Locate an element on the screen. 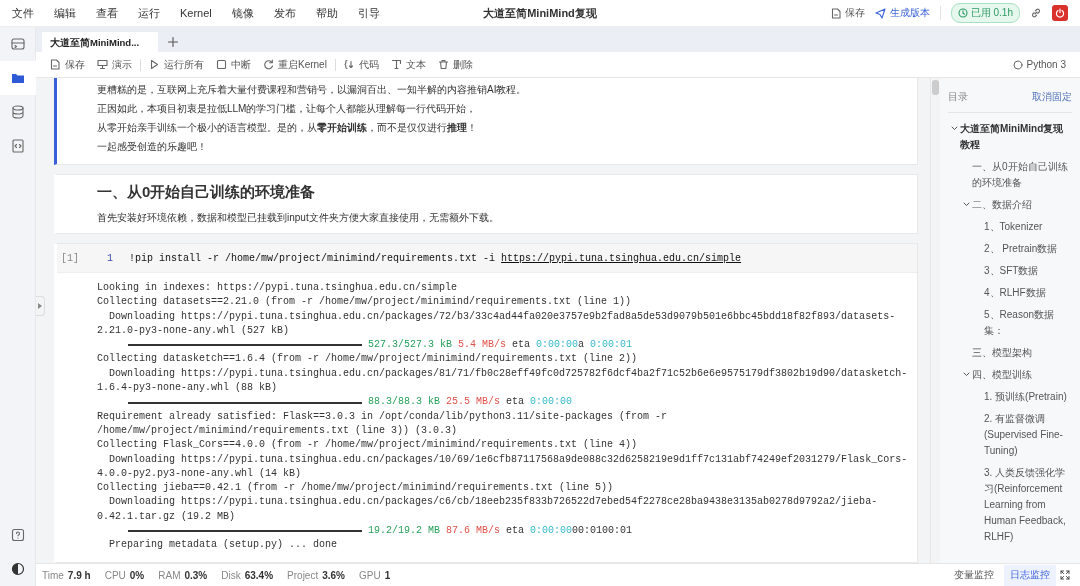 The width and height of the screenshot is (1080, 586). paragraph: 从零开始亲手训练一个极小的语言模型。是的，从零开始训练，而不是仅仅进行推理！ is located at coordinates (287, 128).